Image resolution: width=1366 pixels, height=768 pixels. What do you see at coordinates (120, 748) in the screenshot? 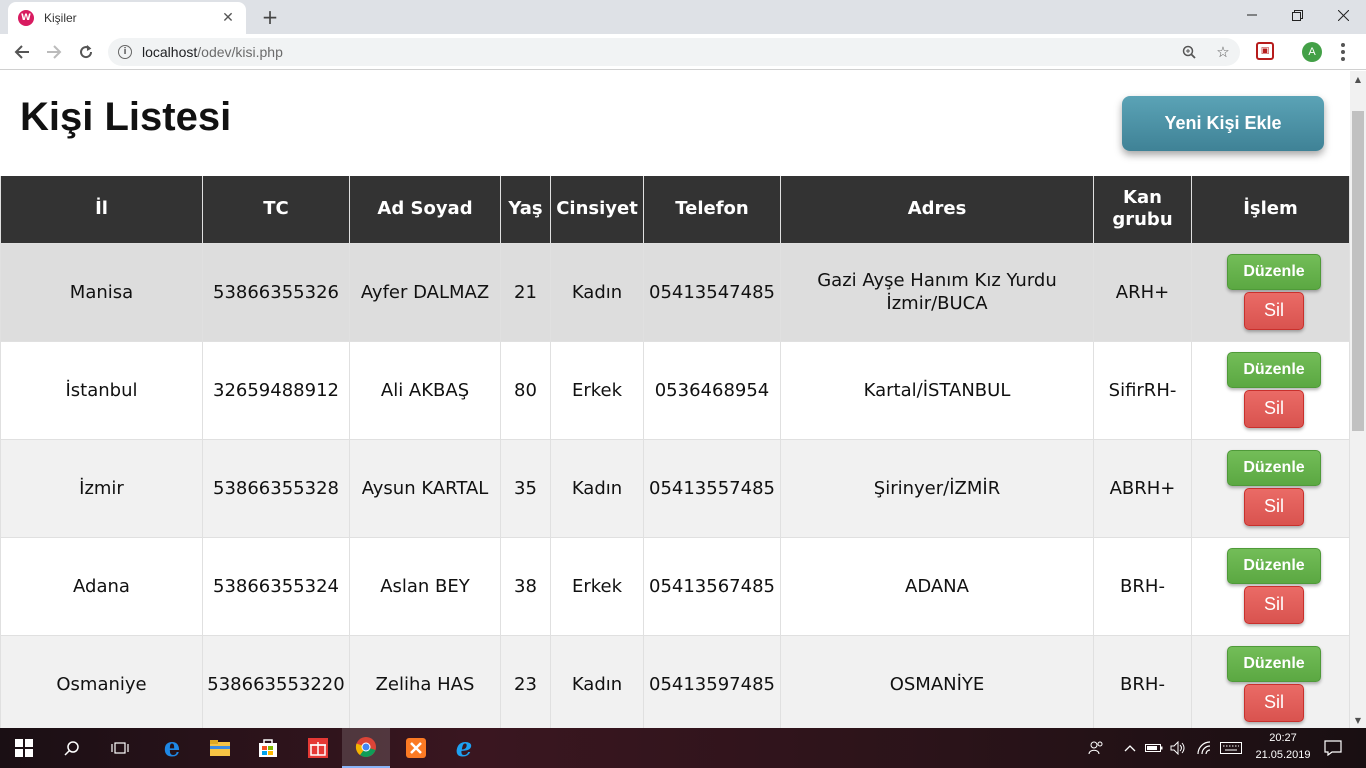
I see `task-view-icon` at bounding box center [120, 748].